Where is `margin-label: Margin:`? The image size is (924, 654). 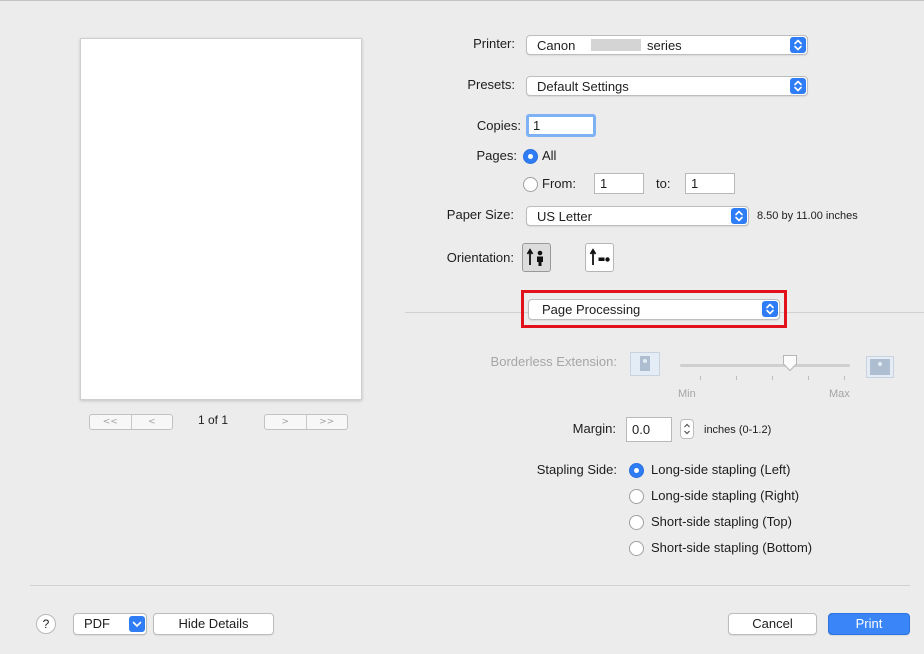 margin-label: Margin: is located at coordinates (594, 428).